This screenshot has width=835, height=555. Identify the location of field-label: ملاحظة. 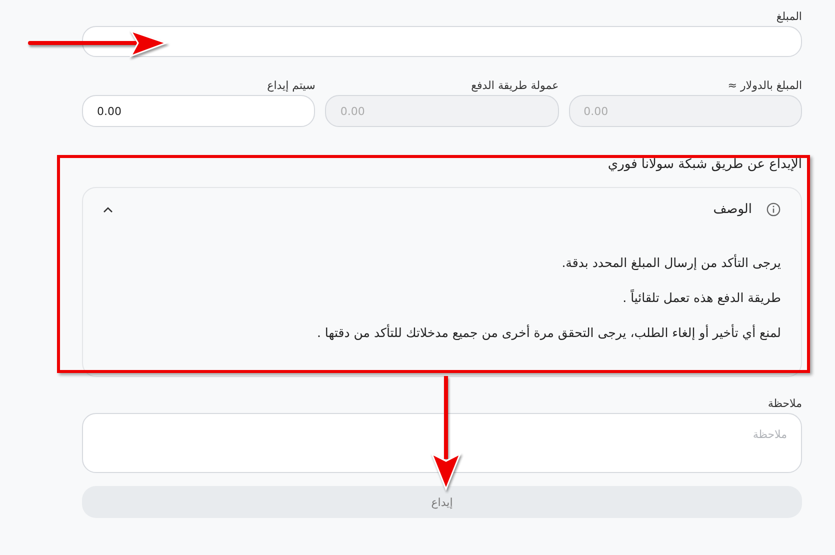
(785, 403).